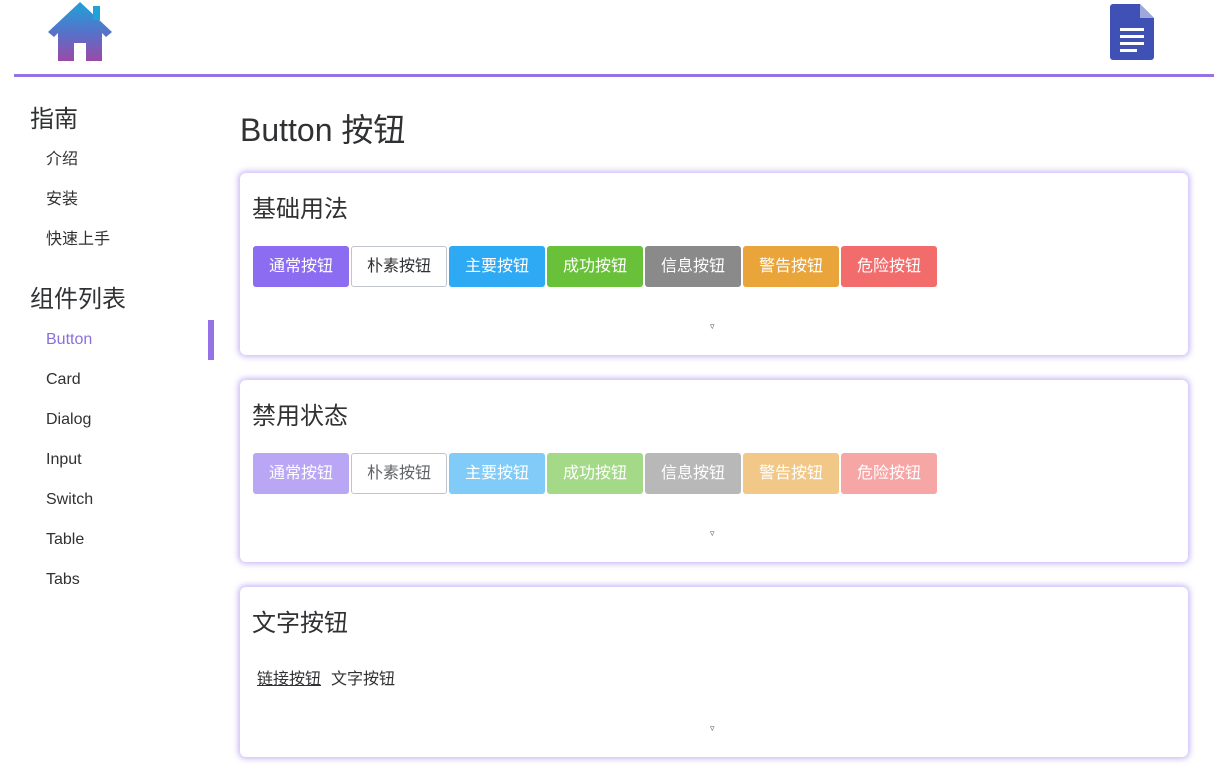  What do you see at coordinates (693, 266) in the screenshot?
I see `info-button: 信息按钮` at bounding box center [693, 266].